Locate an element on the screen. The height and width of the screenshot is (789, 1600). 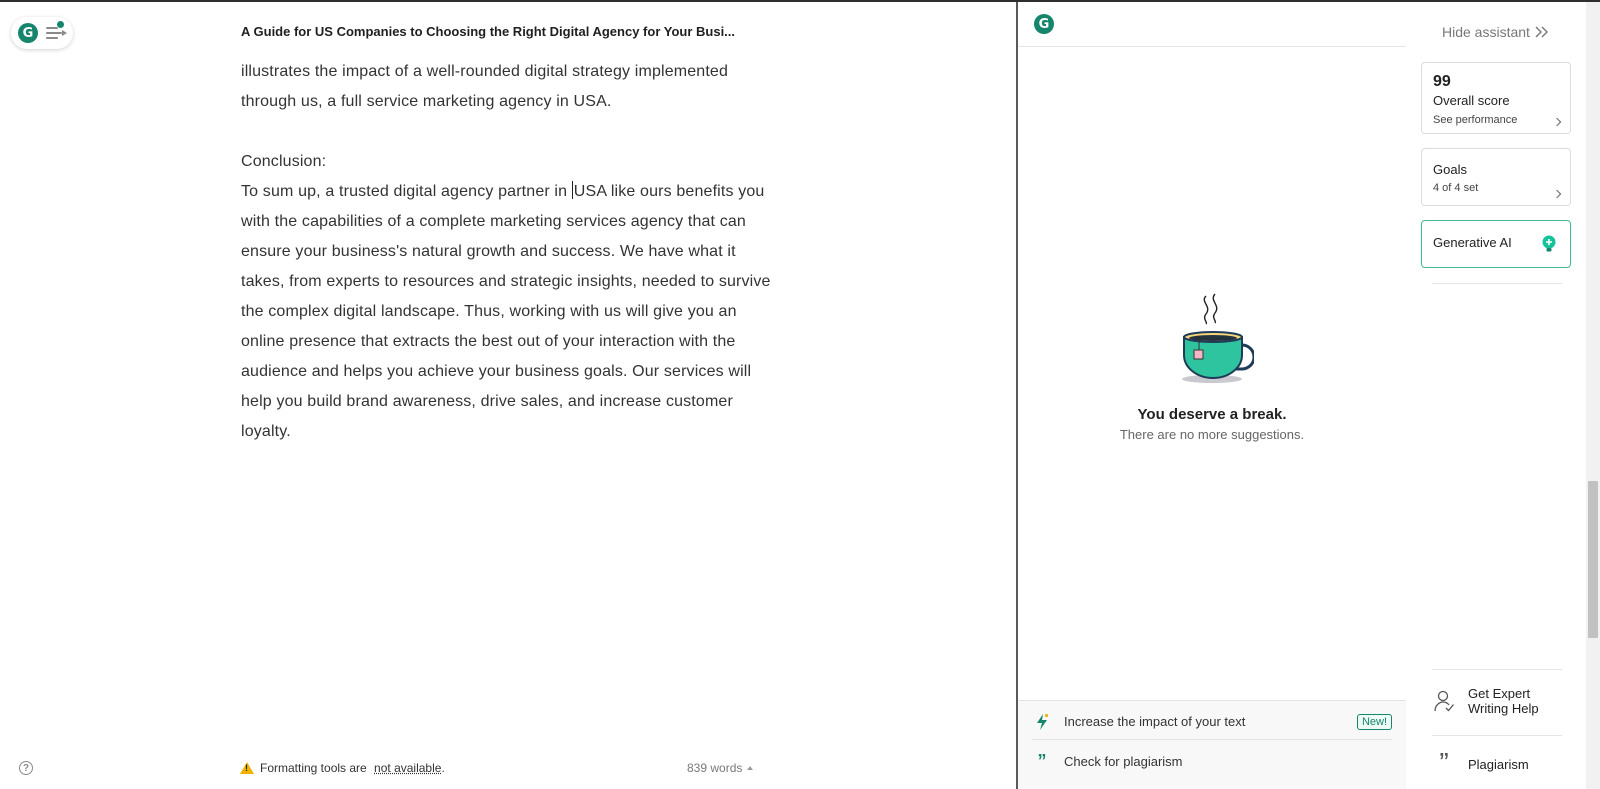
overall-score-card: 99 Overall score See performance is located at coordinates (1496, 98).